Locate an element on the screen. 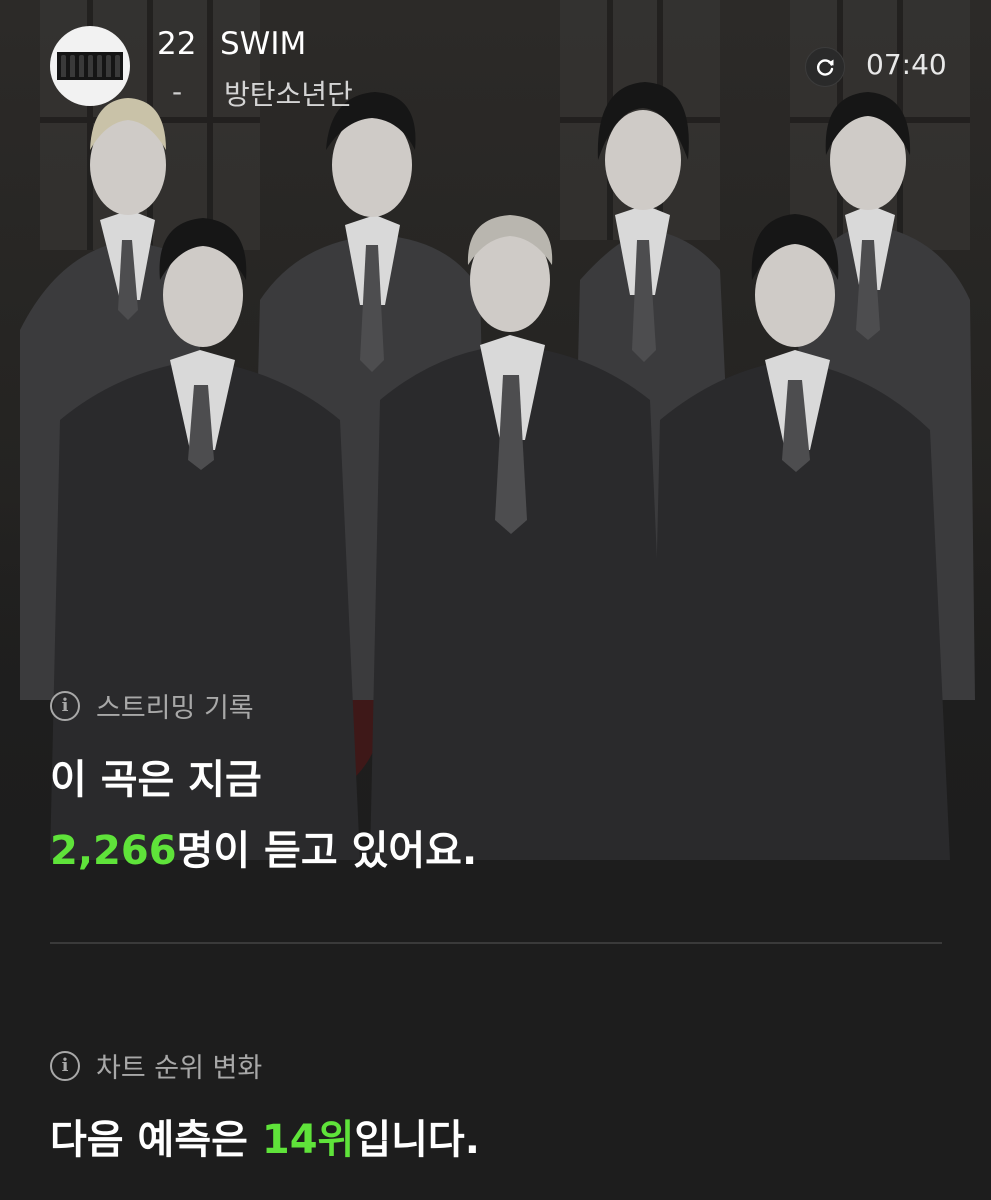 This screenshot has width=991, height=1200. artist-name: 방탄소년단 is located at coordinates (288, 93).